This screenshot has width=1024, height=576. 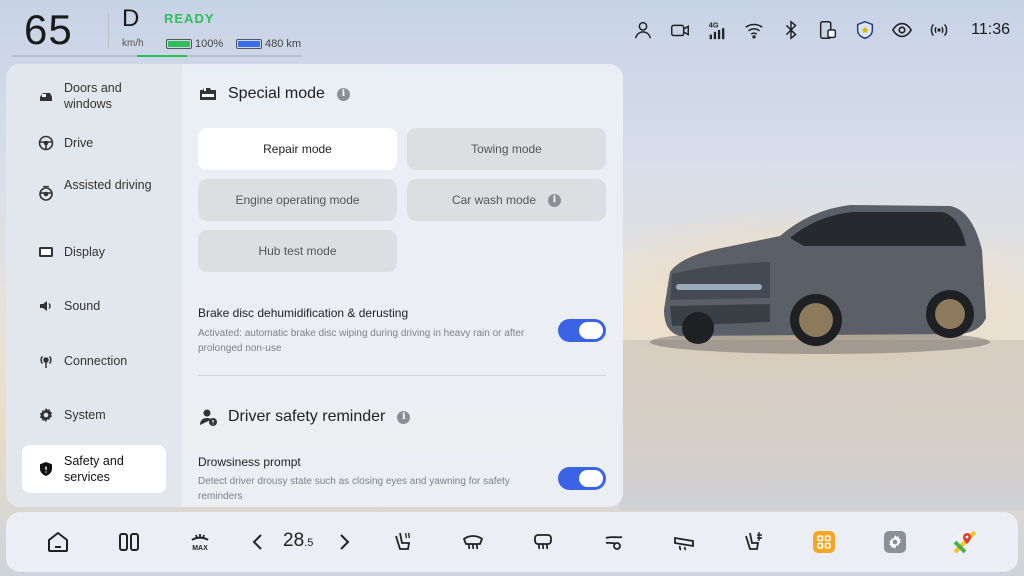 I want to click on range-battery-icon, so click(x=249, y=44).